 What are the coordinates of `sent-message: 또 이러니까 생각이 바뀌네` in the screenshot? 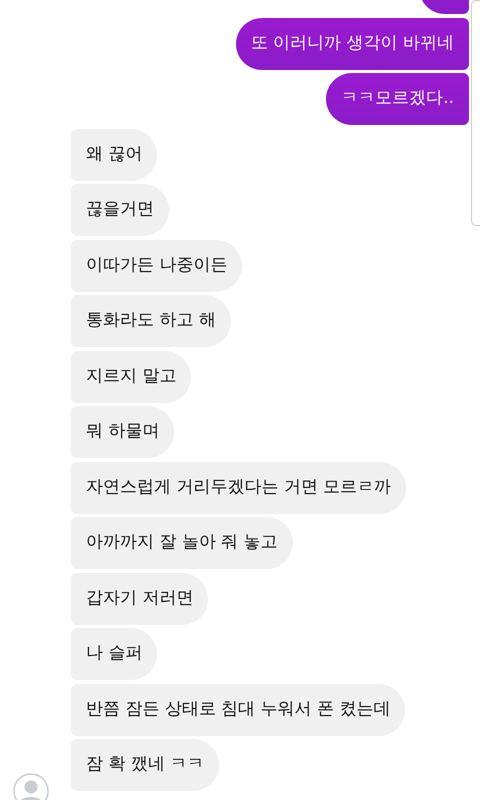 It's located at (352, 44).